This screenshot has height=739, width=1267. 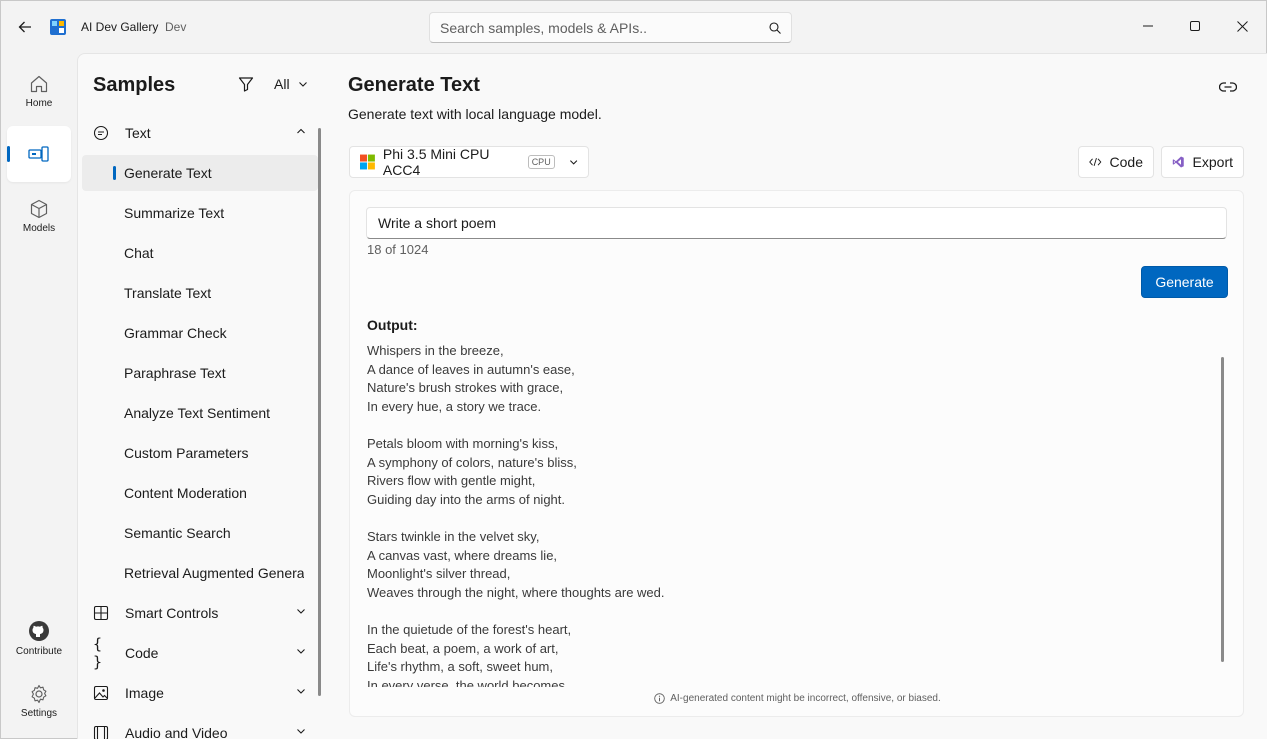 I want to click on poem-line: A canvas vast, where dreams lie,, so click(x=462, y=555).